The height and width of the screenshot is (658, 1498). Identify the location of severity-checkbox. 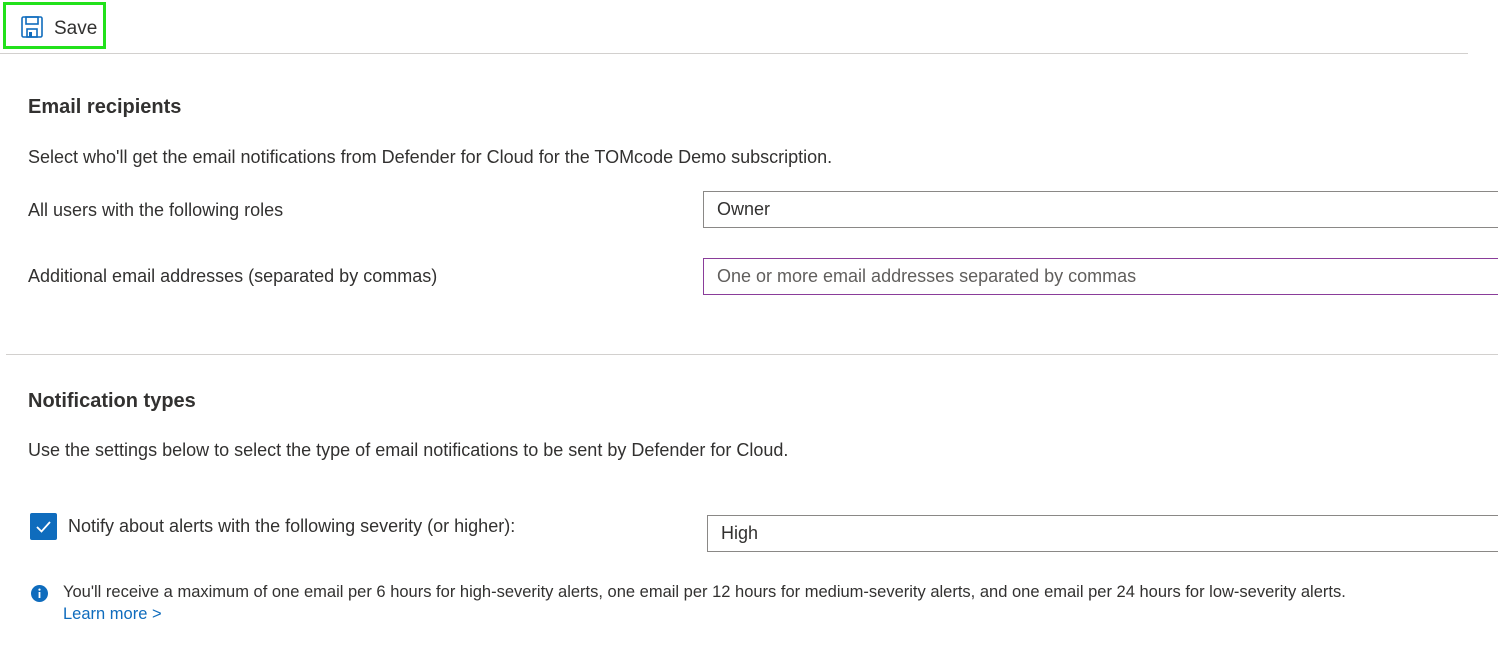
(43, 526).